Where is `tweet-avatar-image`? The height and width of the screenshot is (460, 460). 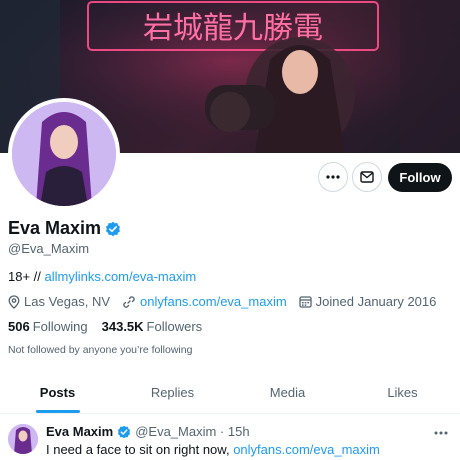
tweet-avatar-image is located at coordinates (23, 439).